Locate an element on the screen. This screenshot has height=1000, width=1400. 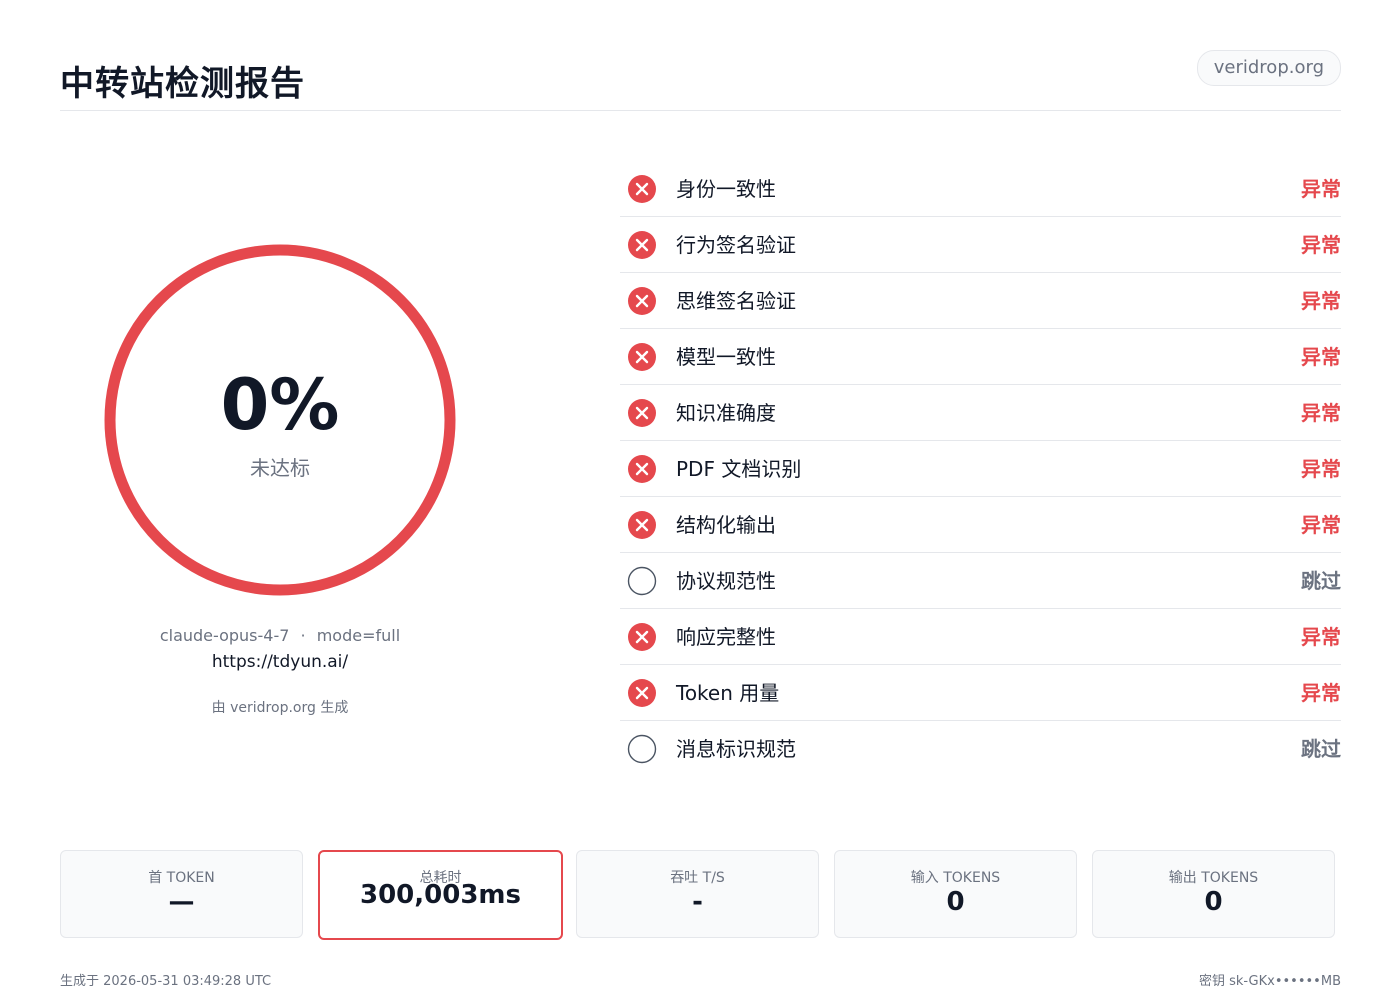
check-row: 响应完整性 异常 is located at coordinates (980, 637).